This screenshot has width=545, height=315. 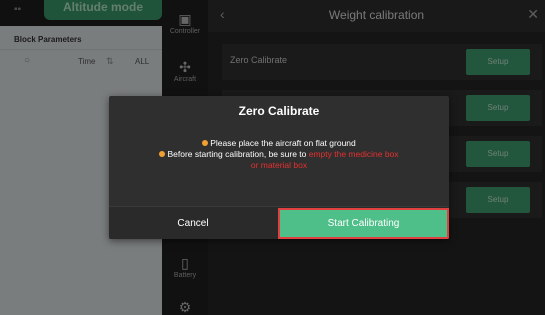 I want to click on instruction-text: Please place the aircraft on flat ground, so click(x=283, y=143).